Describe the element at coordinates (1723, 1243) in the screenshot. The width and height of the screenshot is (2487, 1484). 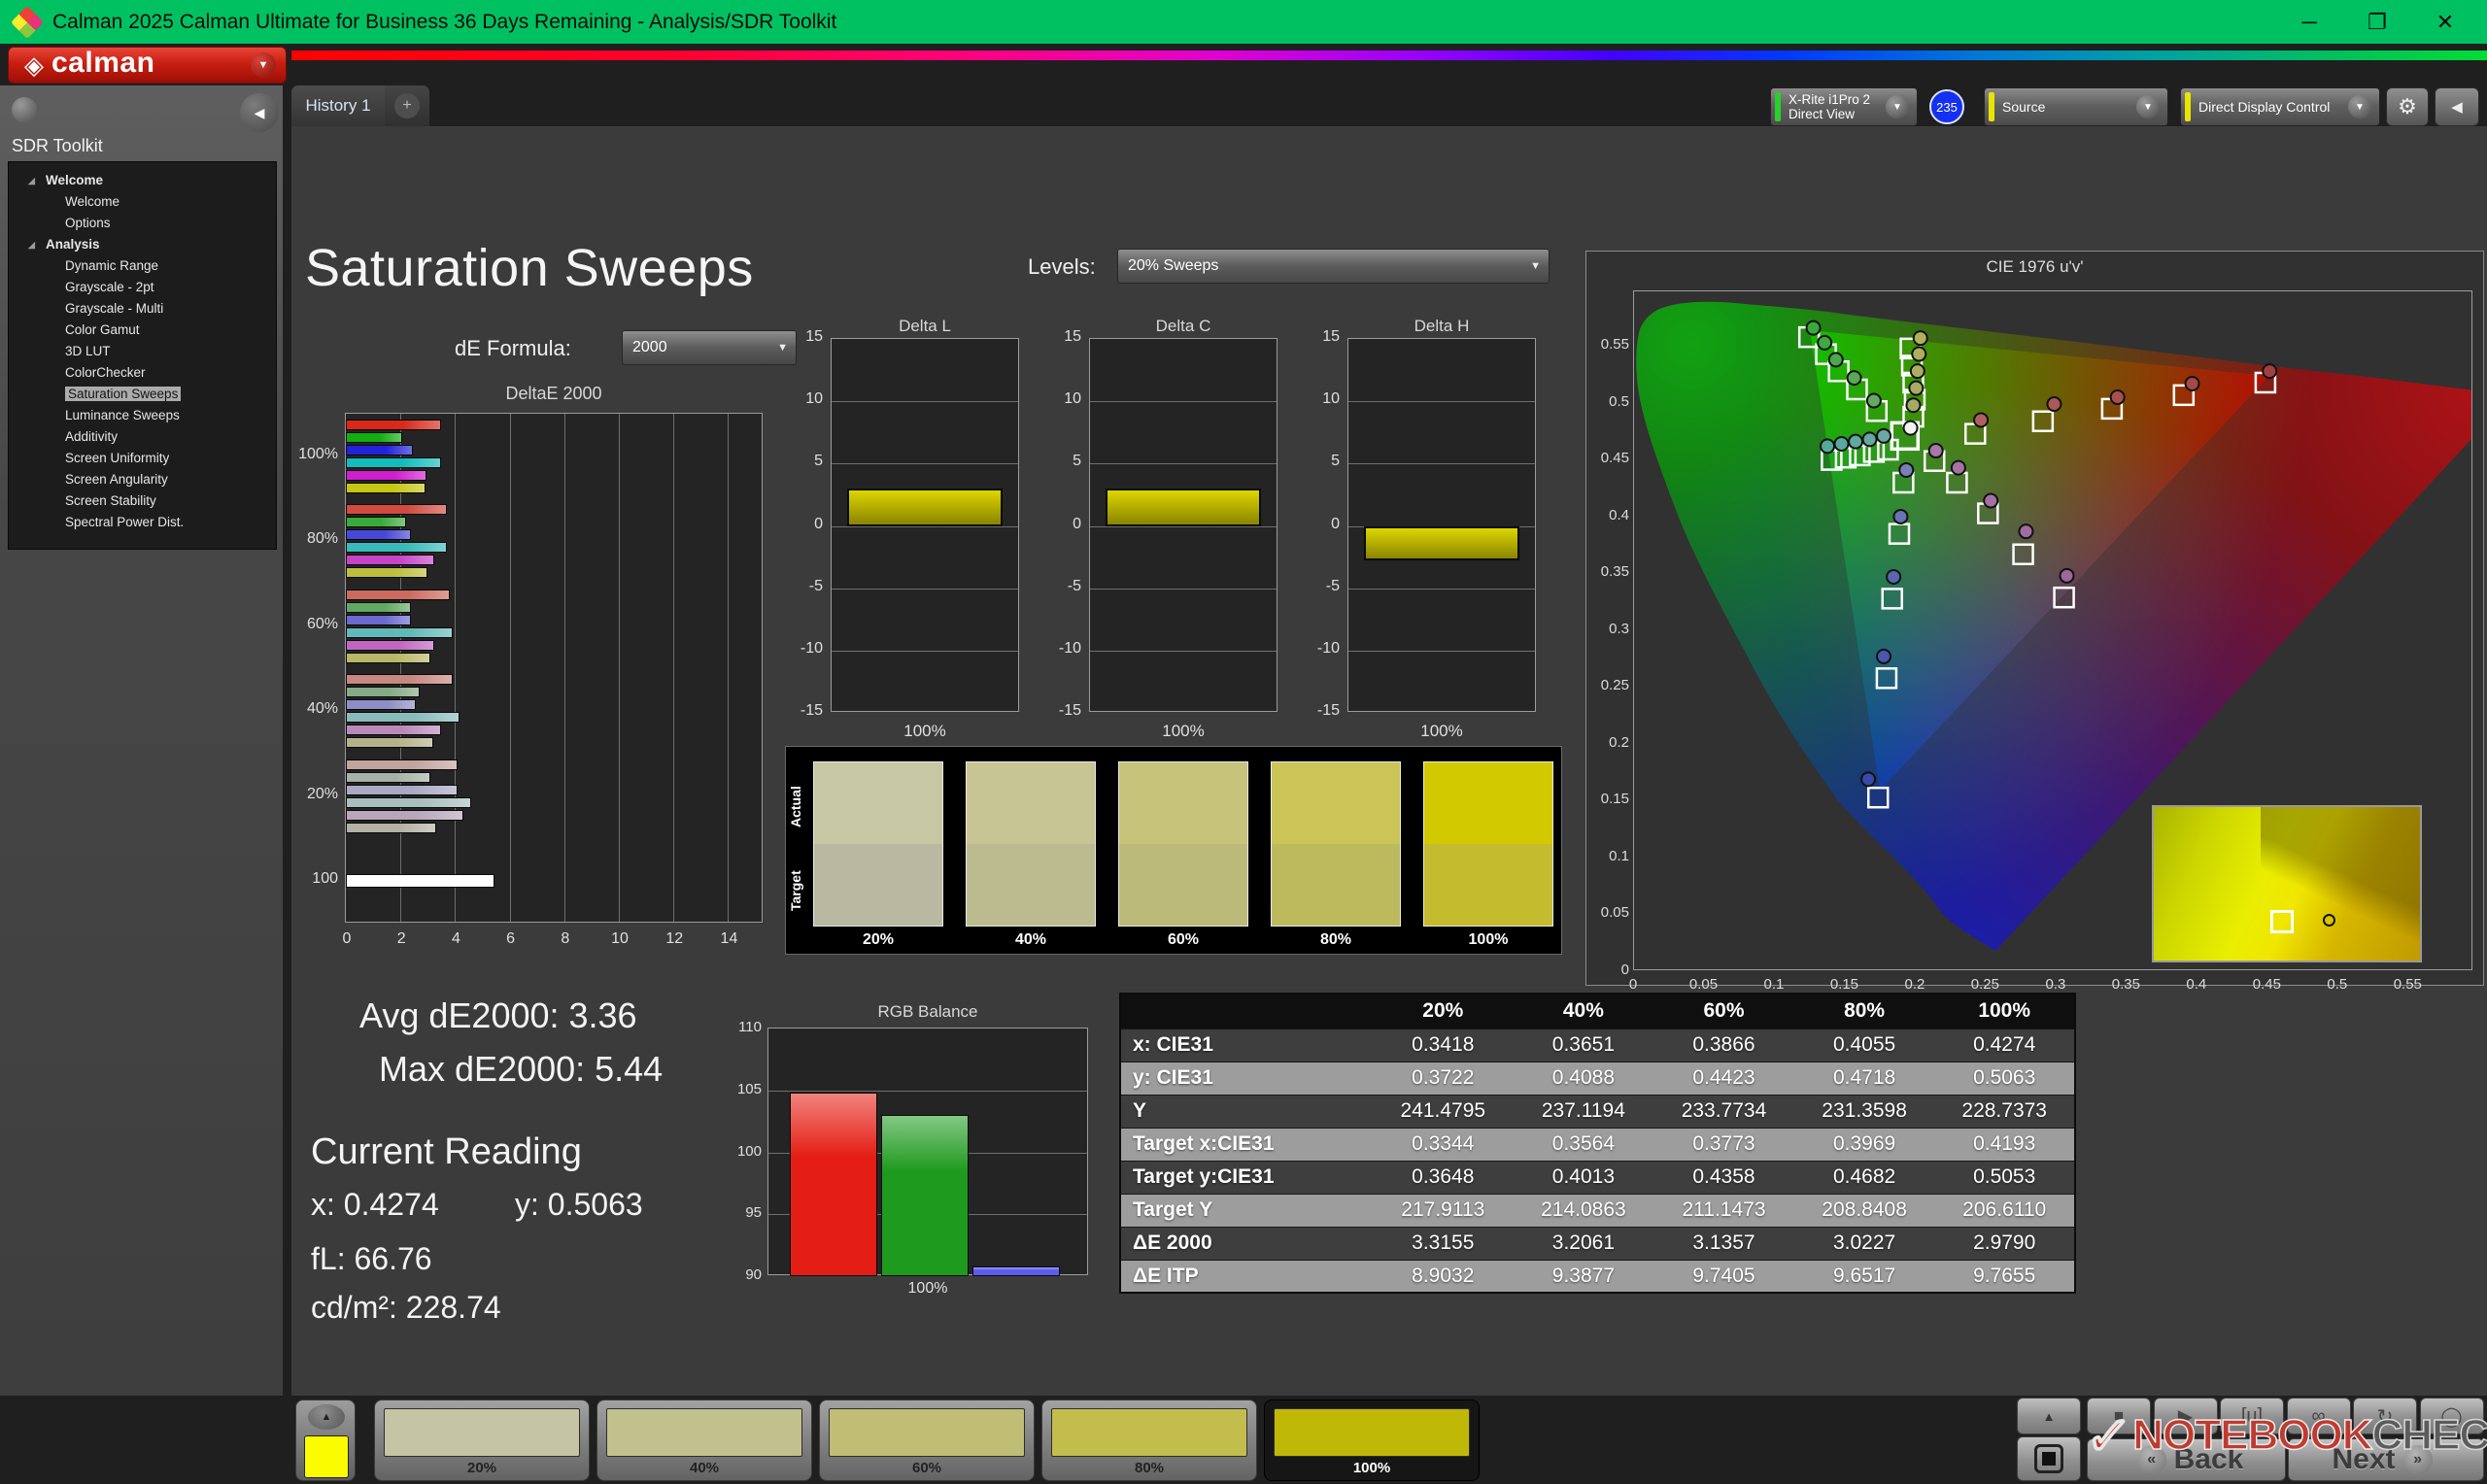
I see `table-cell: 3.1357` at that location.